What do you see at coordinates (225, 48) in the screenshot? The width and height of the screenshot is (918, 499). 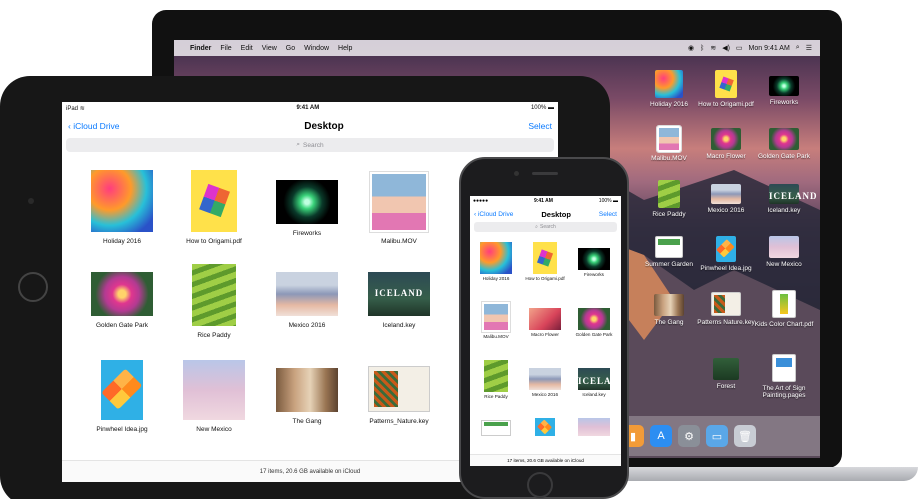 I see `menu-file: File` at bounding box center [225, 48].